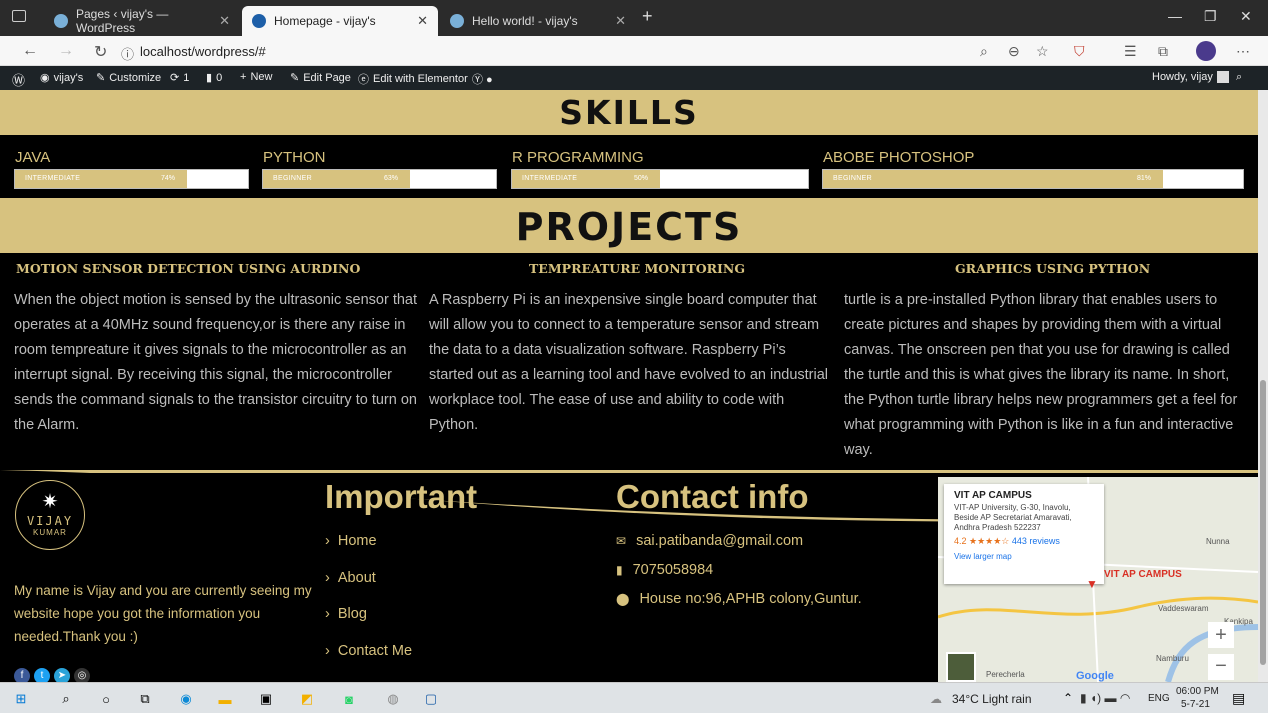 This screenshot has width=1268, height=713. Describe the element at coordinates (19, 16) in the screenshot. I see `tab-actions-icon` at that location.